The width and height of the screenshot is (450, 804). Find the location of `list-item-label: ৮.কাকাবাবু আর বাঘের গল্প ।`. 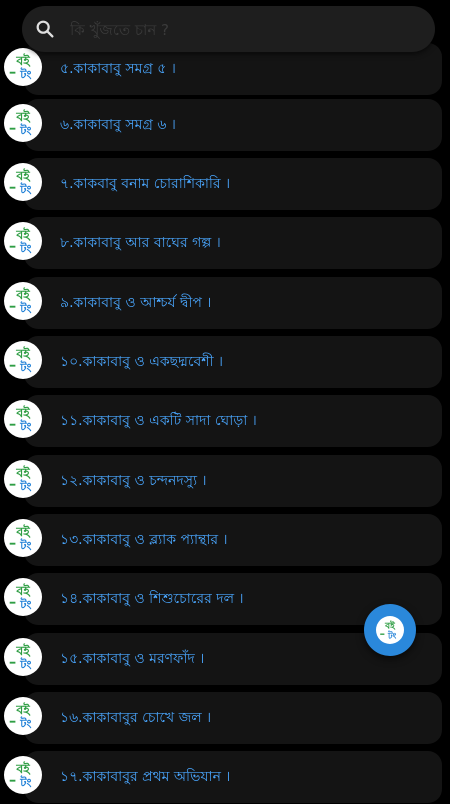

list-item-label: ৮.কাকাবাবু আর বাঘের গল্প । is located at coordinates (140, 243).